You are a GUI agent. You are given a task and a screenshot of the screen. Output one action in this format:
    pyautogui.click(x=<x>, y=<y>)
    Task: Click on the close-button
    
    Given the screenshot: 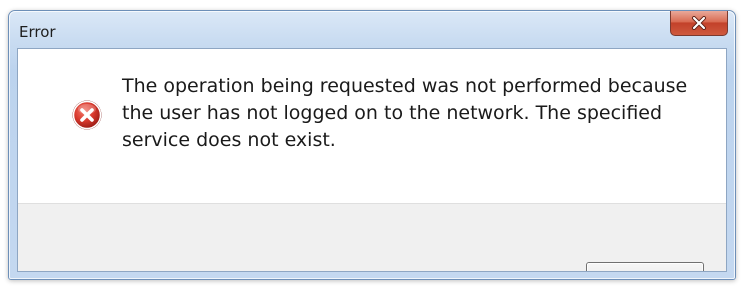 What is the action you would take?
    pyautogui.click(x=699, y=23)
    